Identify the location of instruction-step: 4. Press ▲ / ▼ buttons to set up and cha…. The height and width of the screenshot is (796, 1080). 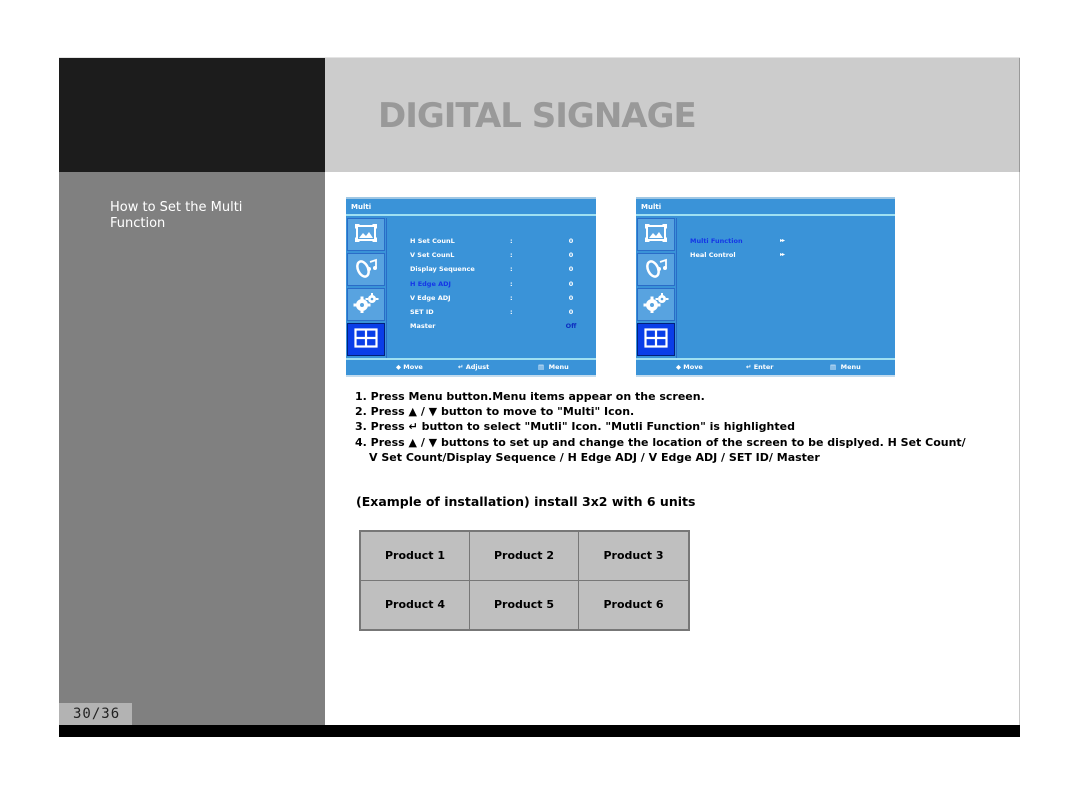
(660, 442).